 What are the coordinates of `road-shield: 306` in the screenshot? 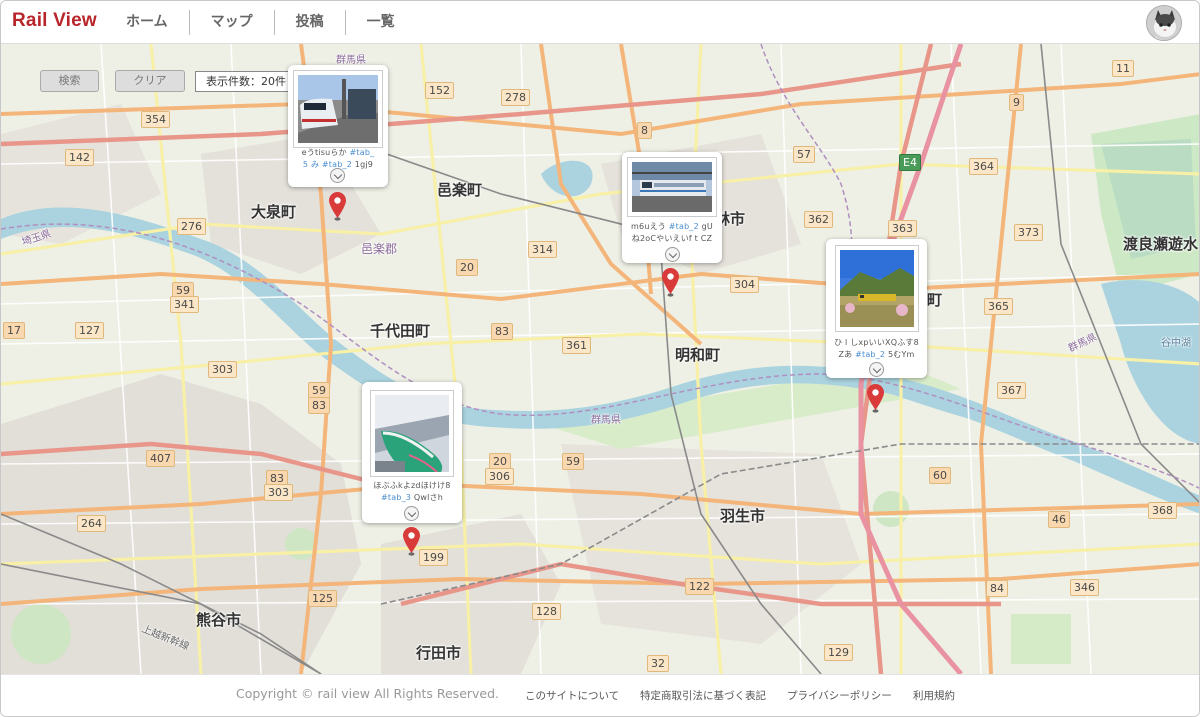 It's located at (499, 476).